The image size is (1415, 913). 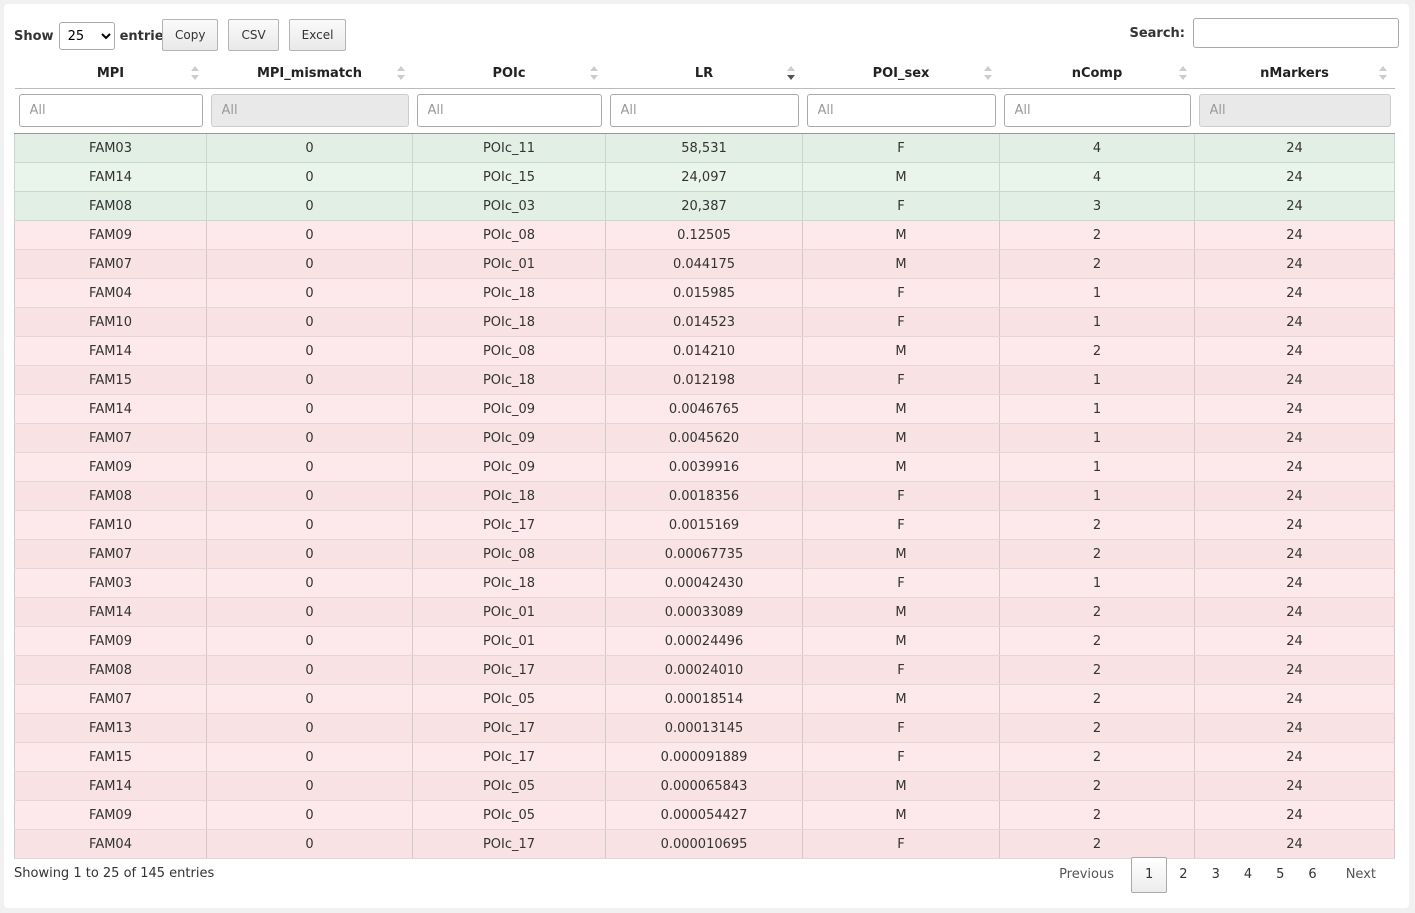 I want to click on filter-row, so click(x=704, y=111).